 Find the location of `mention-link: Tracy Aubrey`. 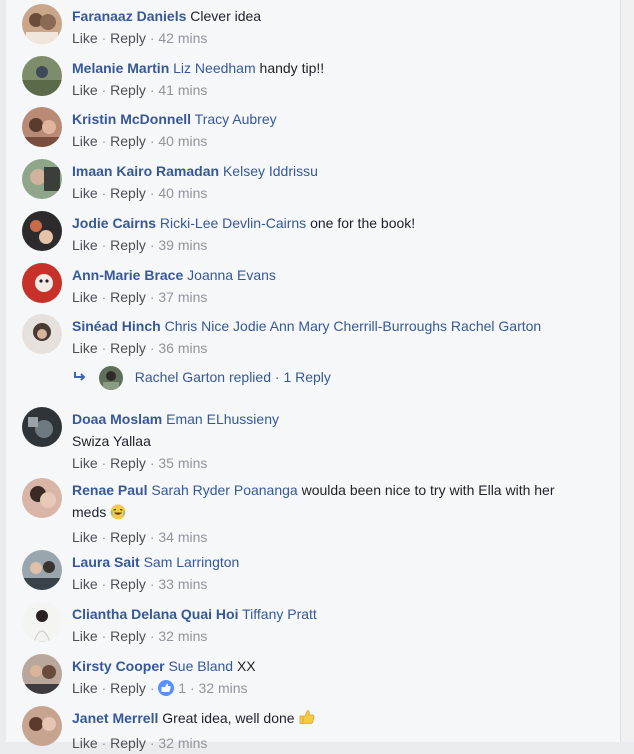

mention-link: Tracy Aubrey is located at coordinates (236, 119).